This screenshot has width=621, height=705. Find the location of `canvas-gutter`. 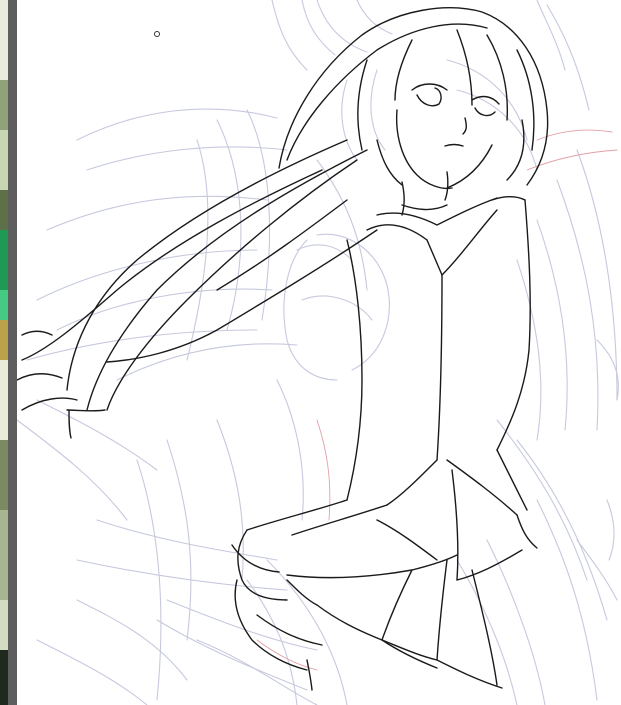

canvas-gutter is located at coordinates (12, 352).